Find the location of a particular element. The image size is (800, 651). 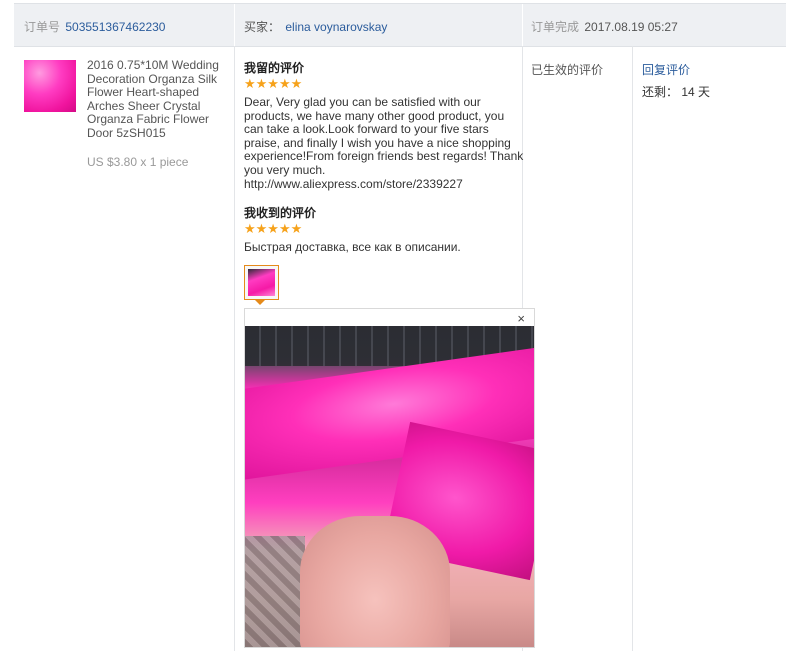

review-photo-thumbnail-image is located at coordinates (261, 282).